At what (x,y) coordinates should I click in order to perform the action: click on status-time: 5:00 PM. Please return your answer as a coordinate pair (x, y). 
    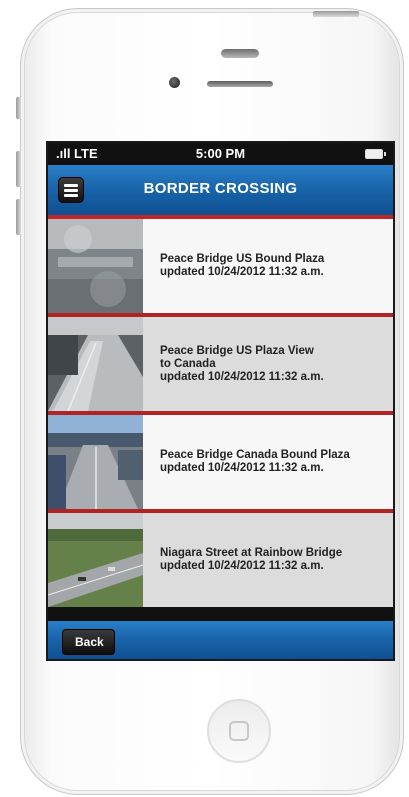
    Looking at the image, I should click on (220, 153).